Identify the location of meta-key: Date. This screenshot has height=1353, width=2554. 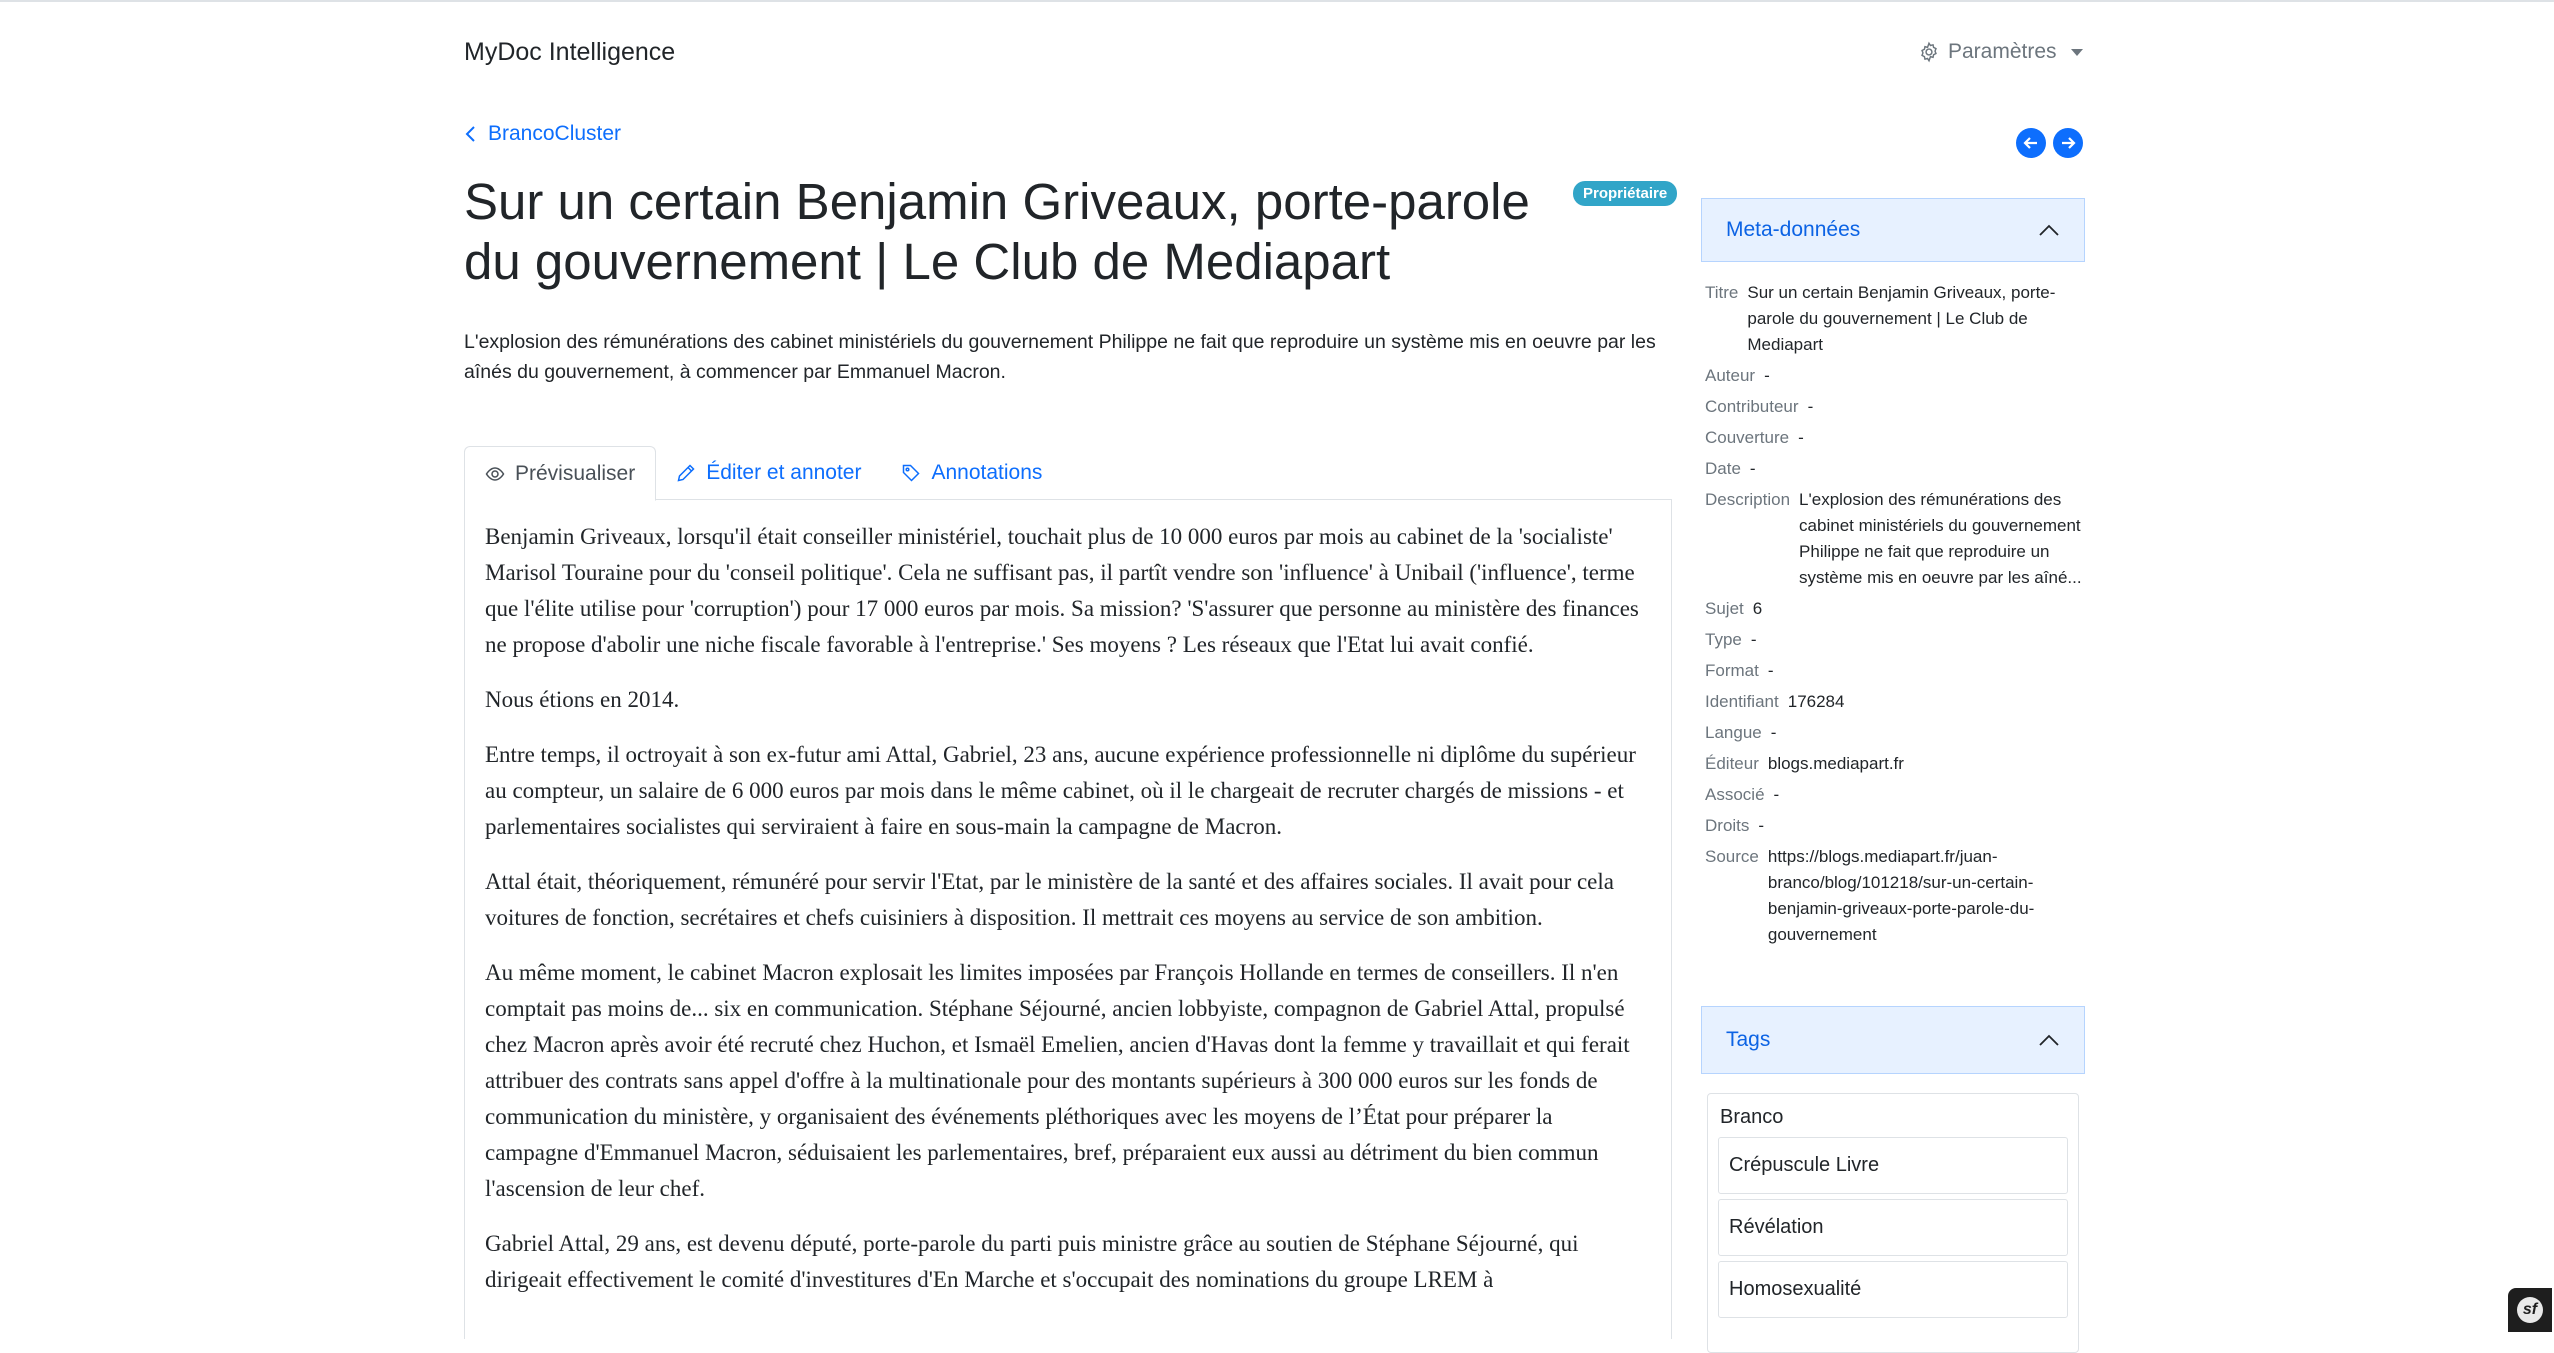
(1723, 468).